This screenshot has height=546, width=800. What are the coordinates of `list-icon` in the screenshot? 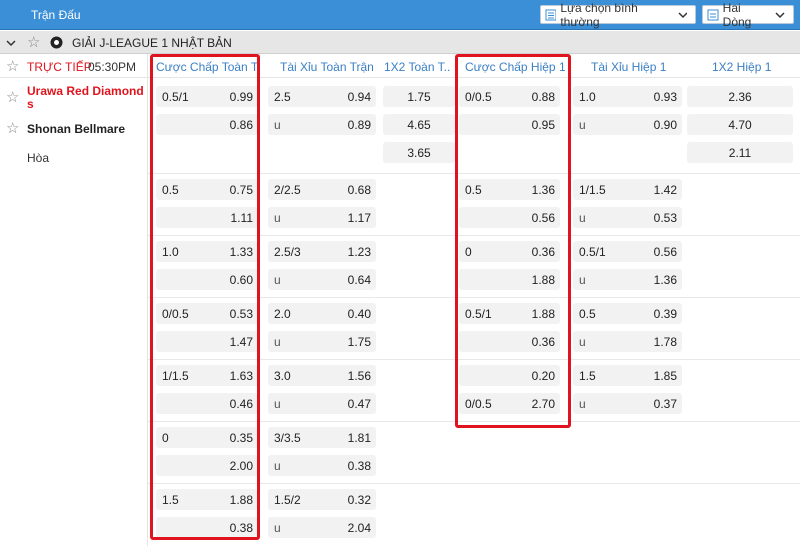 It's located at (551, 14).